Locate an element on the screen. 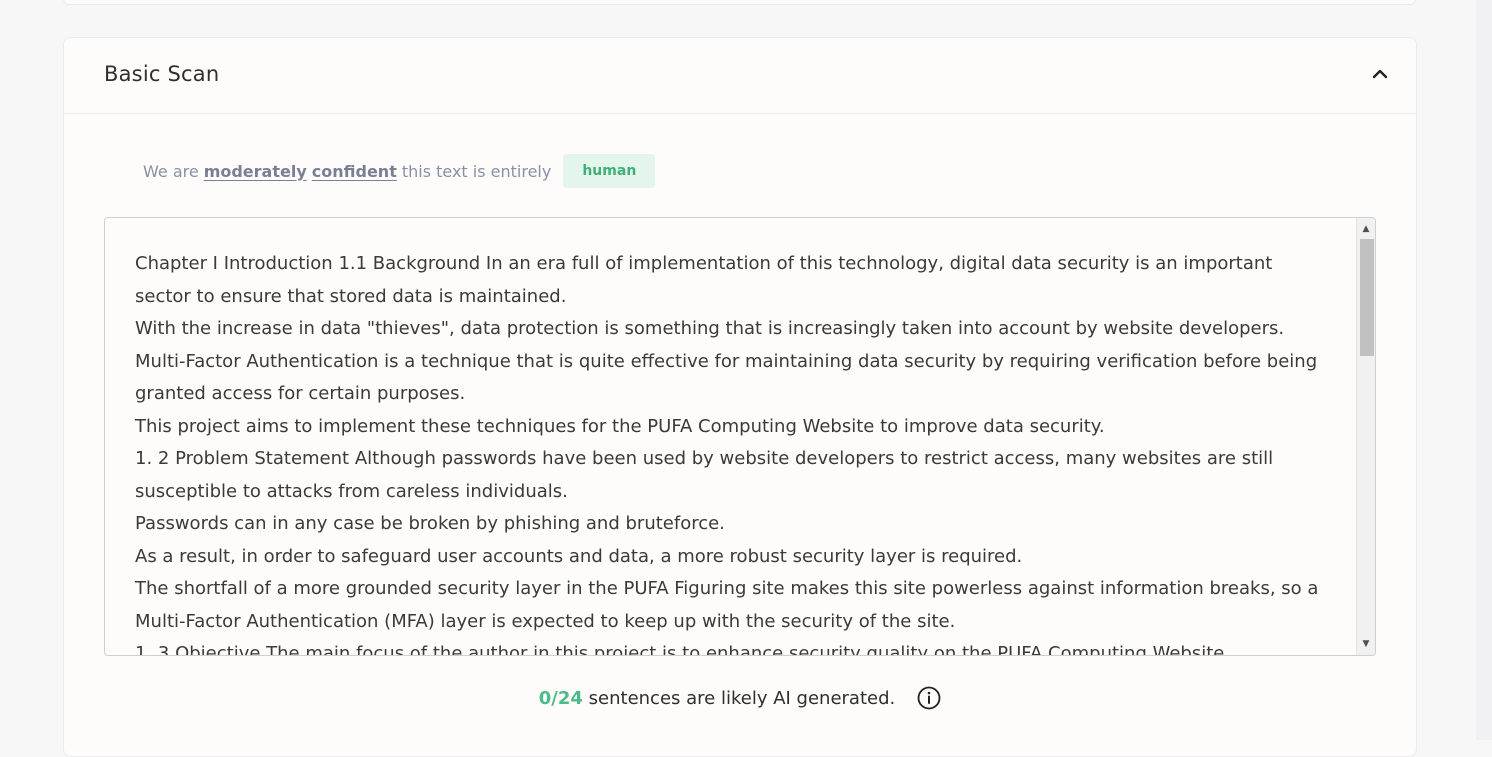 The width and height of the screenshot is (1492, 757). scroll-down-arrow-icon: ▼ is located at coordinates (1366, 644).